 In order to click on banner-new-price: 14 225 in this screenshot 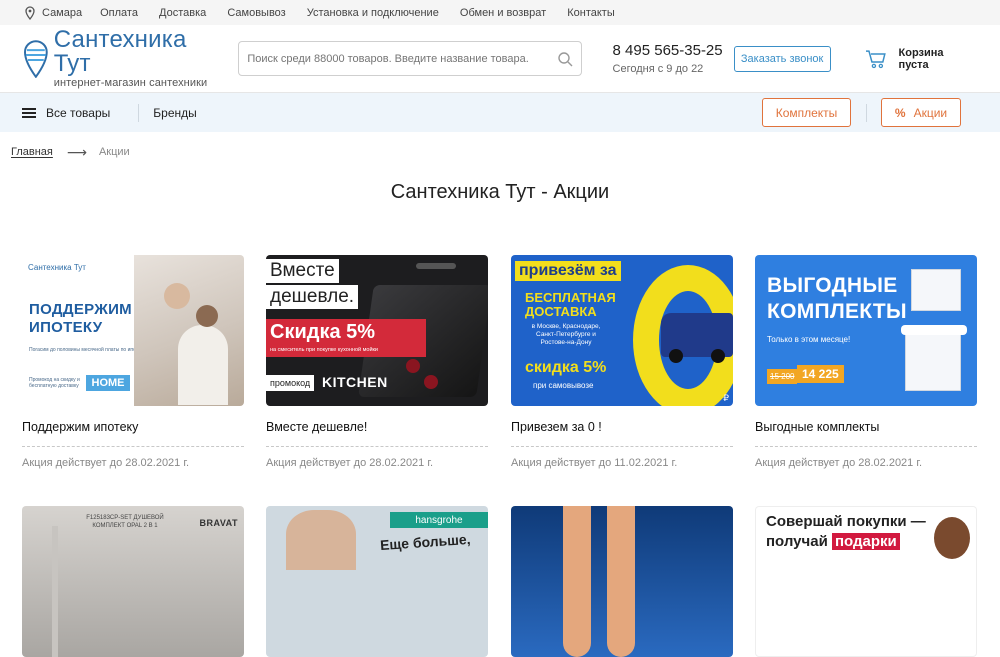, I will do `click(820, 374)`.